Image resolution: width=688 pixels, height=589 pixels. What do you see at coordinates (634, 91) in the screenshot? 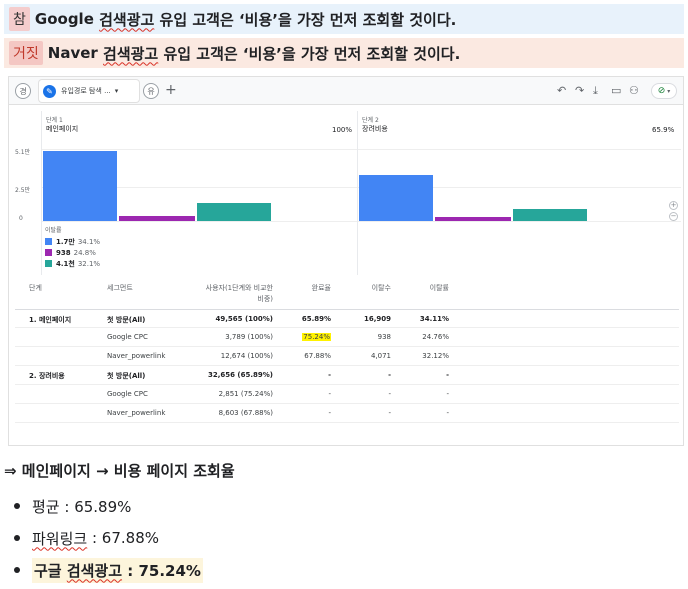
I see `share-user-icon: ⚇` at bounding box center [634, 91].